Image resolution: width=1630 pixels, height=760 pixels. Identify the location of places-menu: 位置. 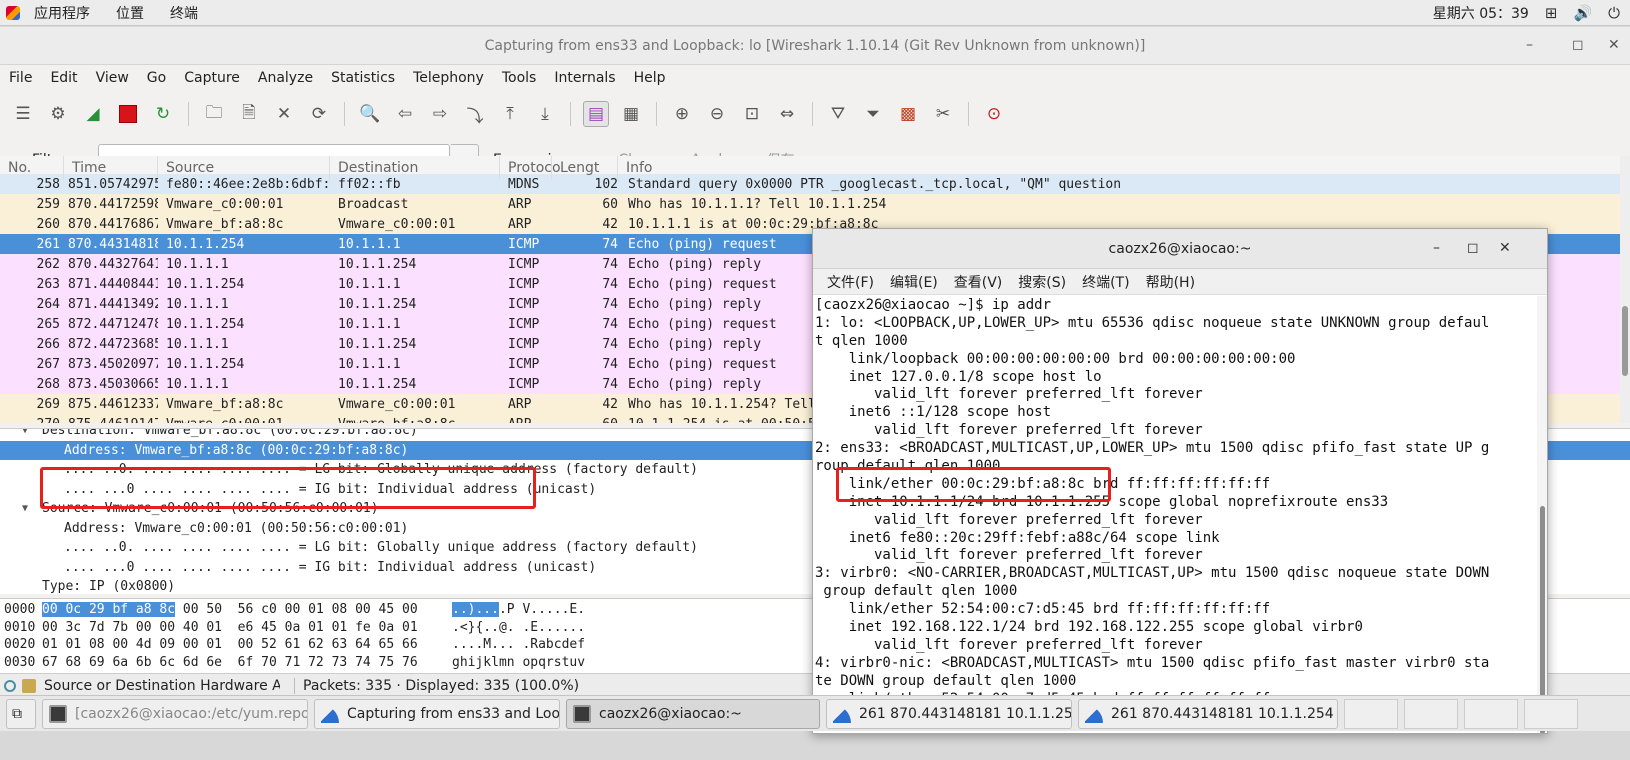
(131, 13).